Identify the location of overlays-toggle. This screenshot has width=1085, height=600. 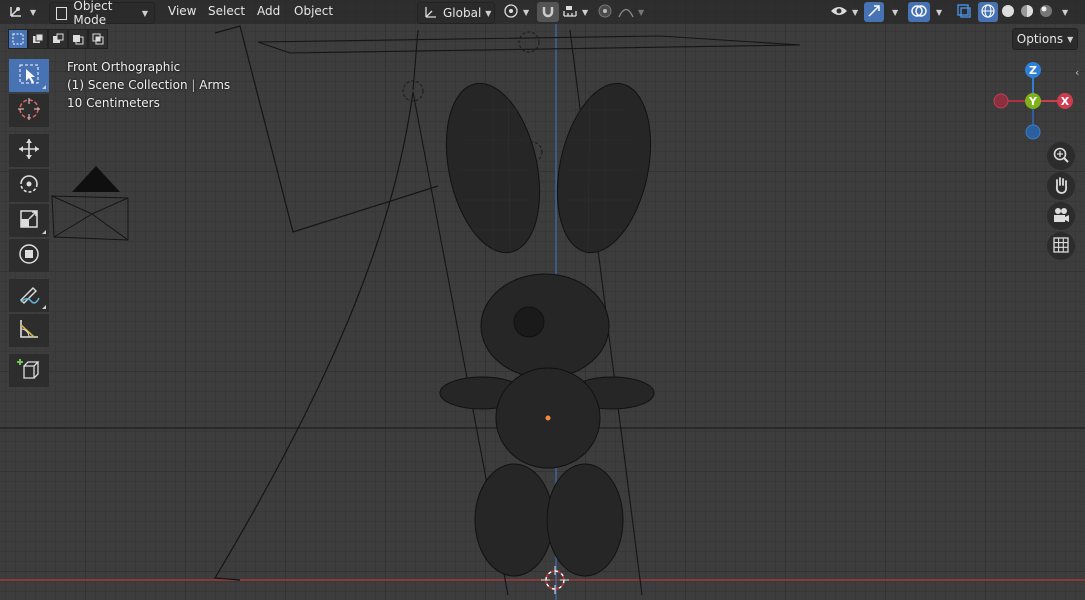
(919, 12).